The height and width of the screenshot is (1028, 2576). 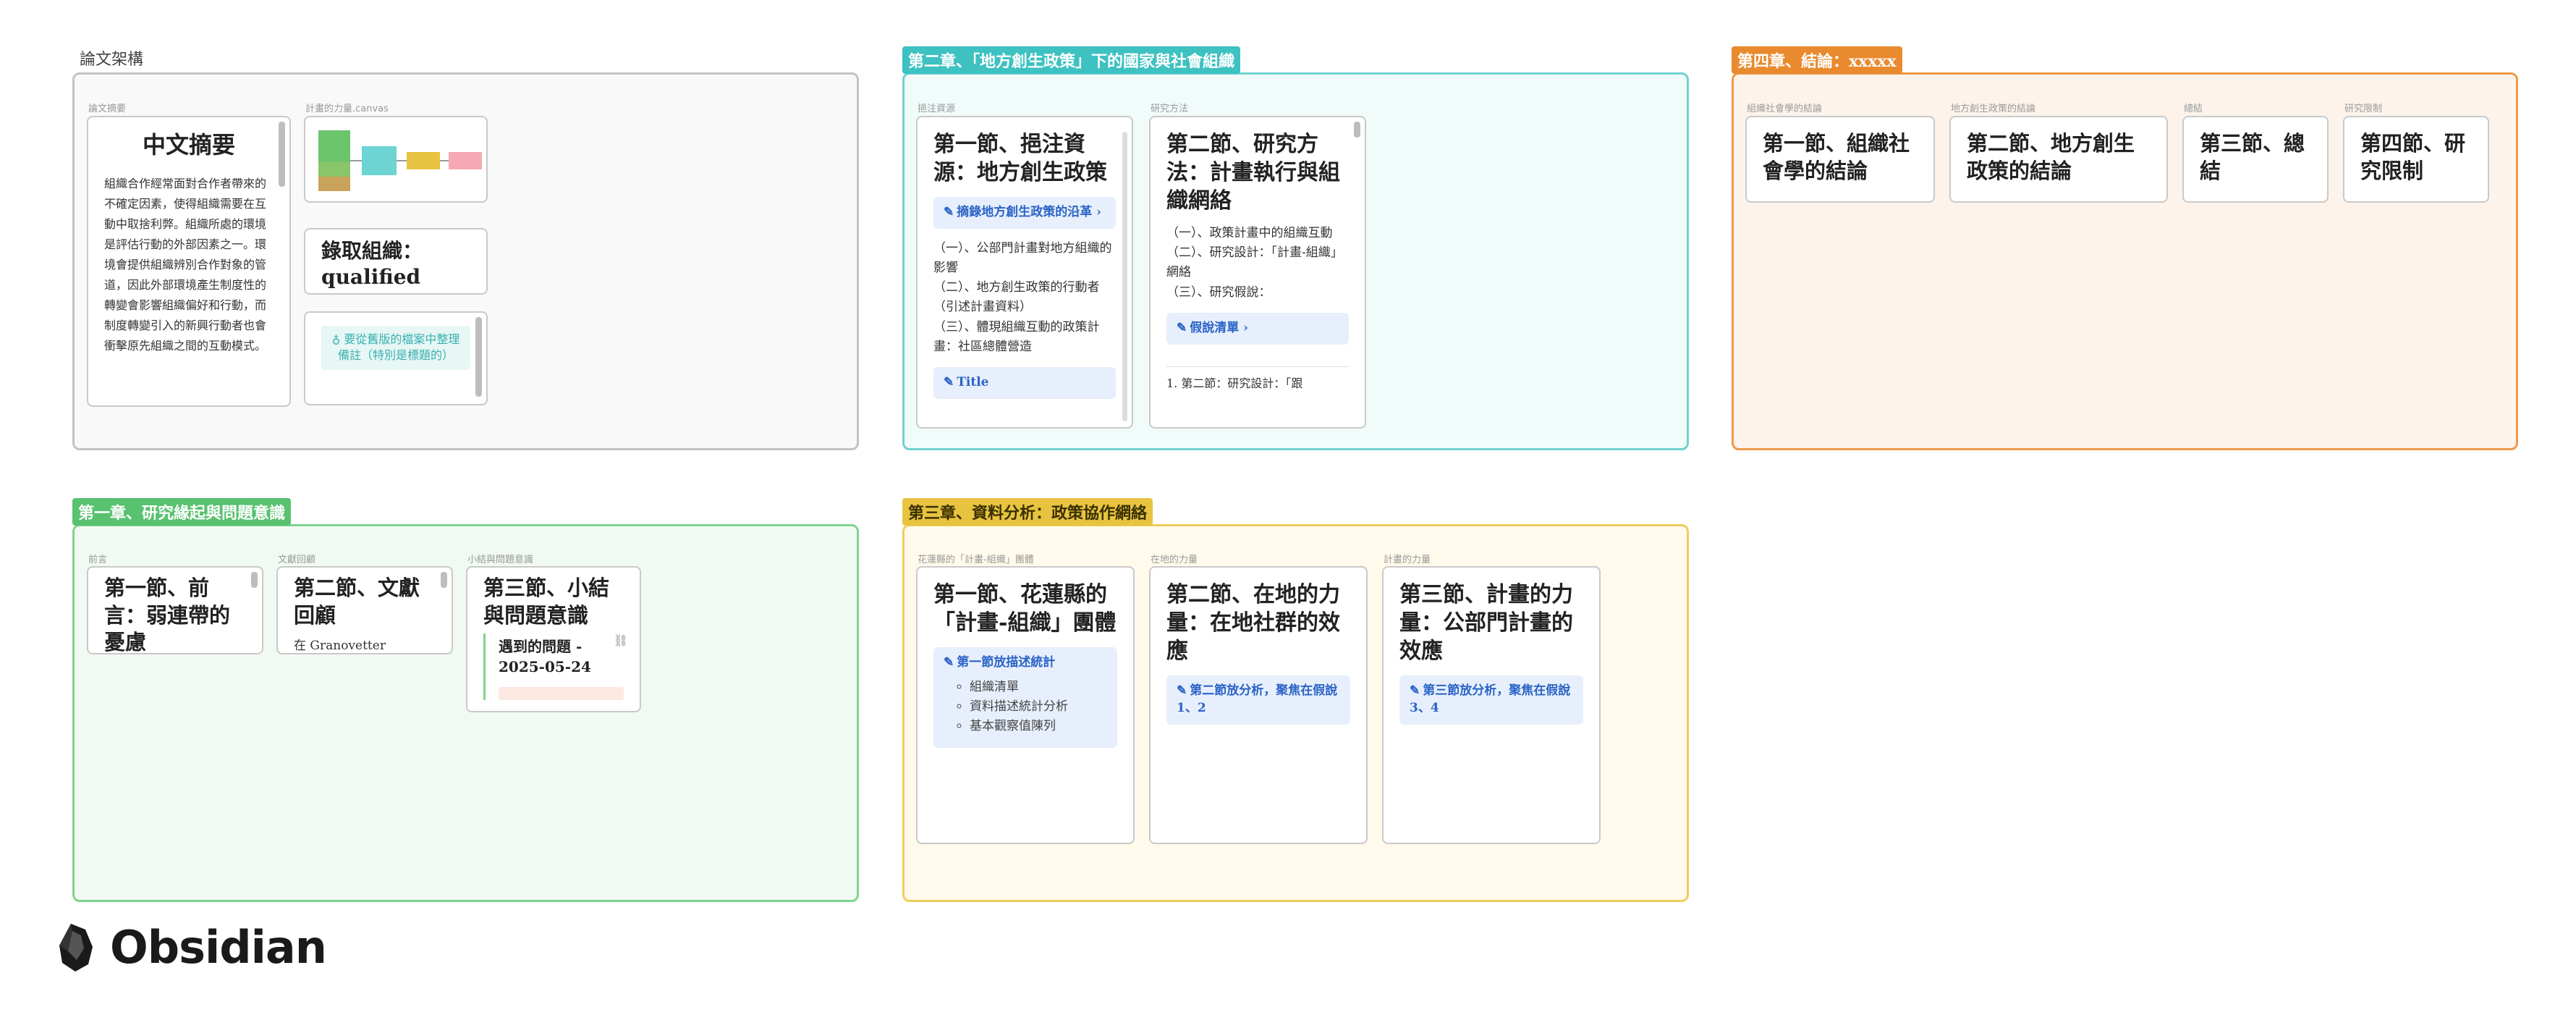 I want to click on card-caption: 花蓮縣的「計畫-組織」團體, so click(x=976, y=560).